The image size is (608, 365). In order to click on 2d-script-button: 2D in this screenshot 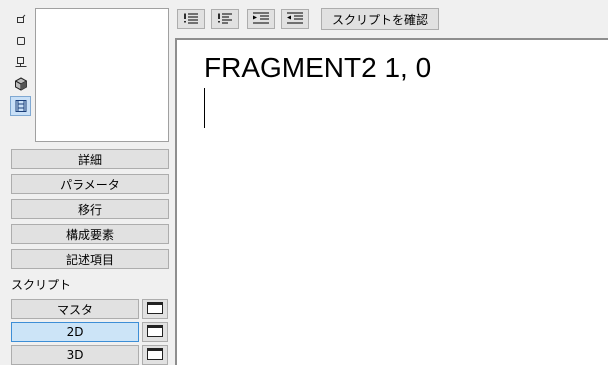, I will do `click(75, 332)`.